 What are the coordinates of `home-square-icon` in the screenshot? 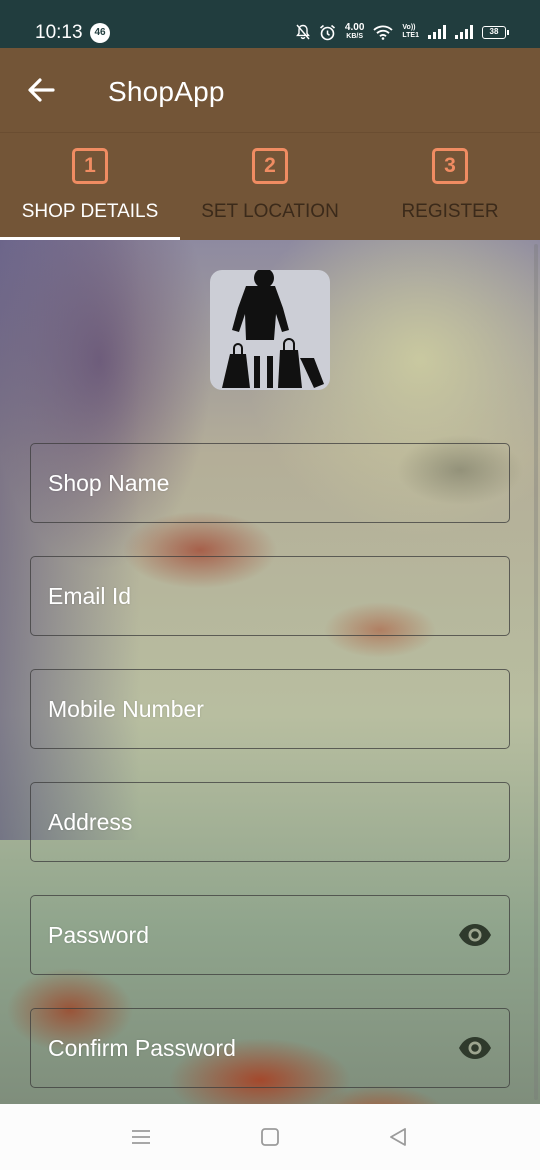 It's located at (270, 1137).